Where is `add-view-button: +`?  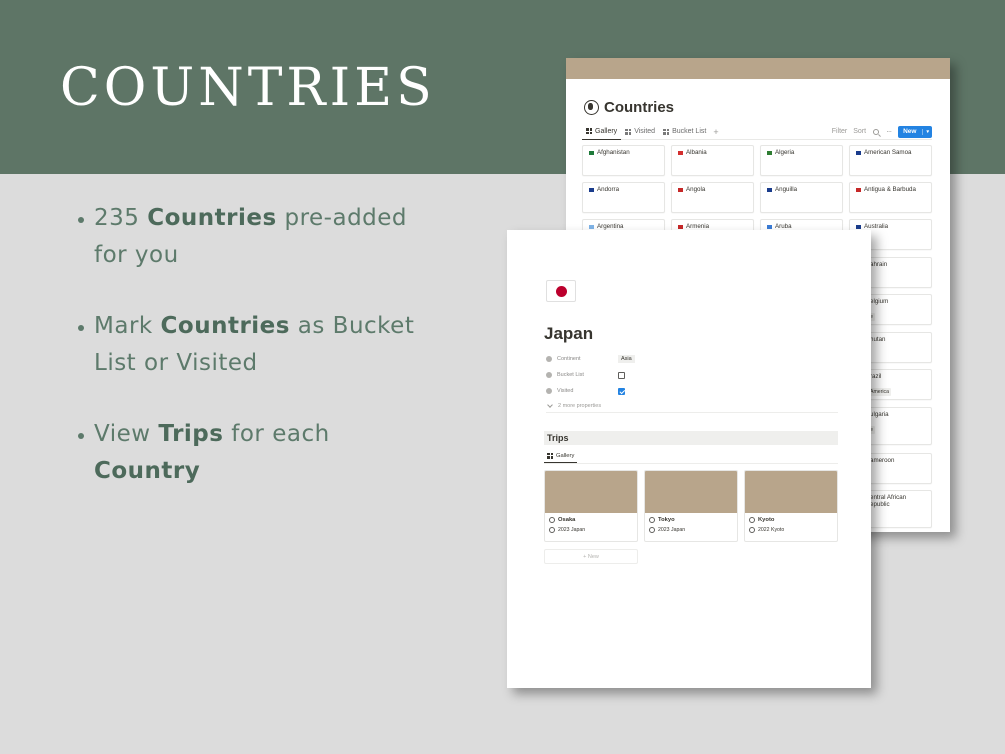
add-view-button: + is located at coordinates (715, 132).